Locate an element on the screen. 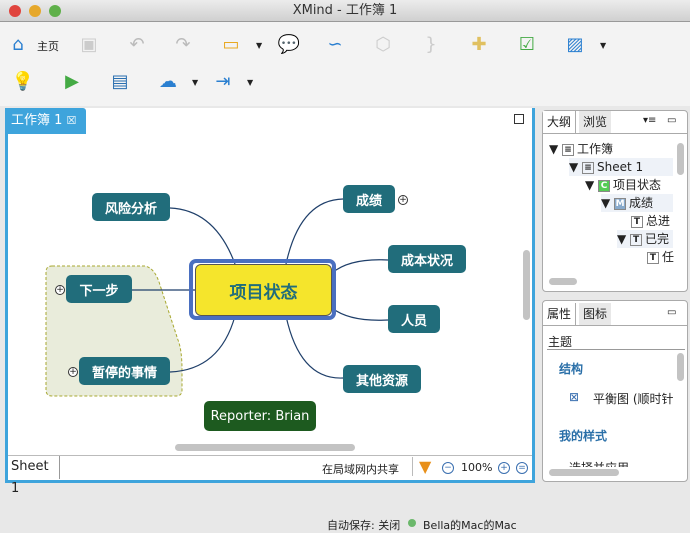 The width and height of the screenshot is (690, 533). floating-topic: Reporter: Brian is located at coordinates (260, 416).